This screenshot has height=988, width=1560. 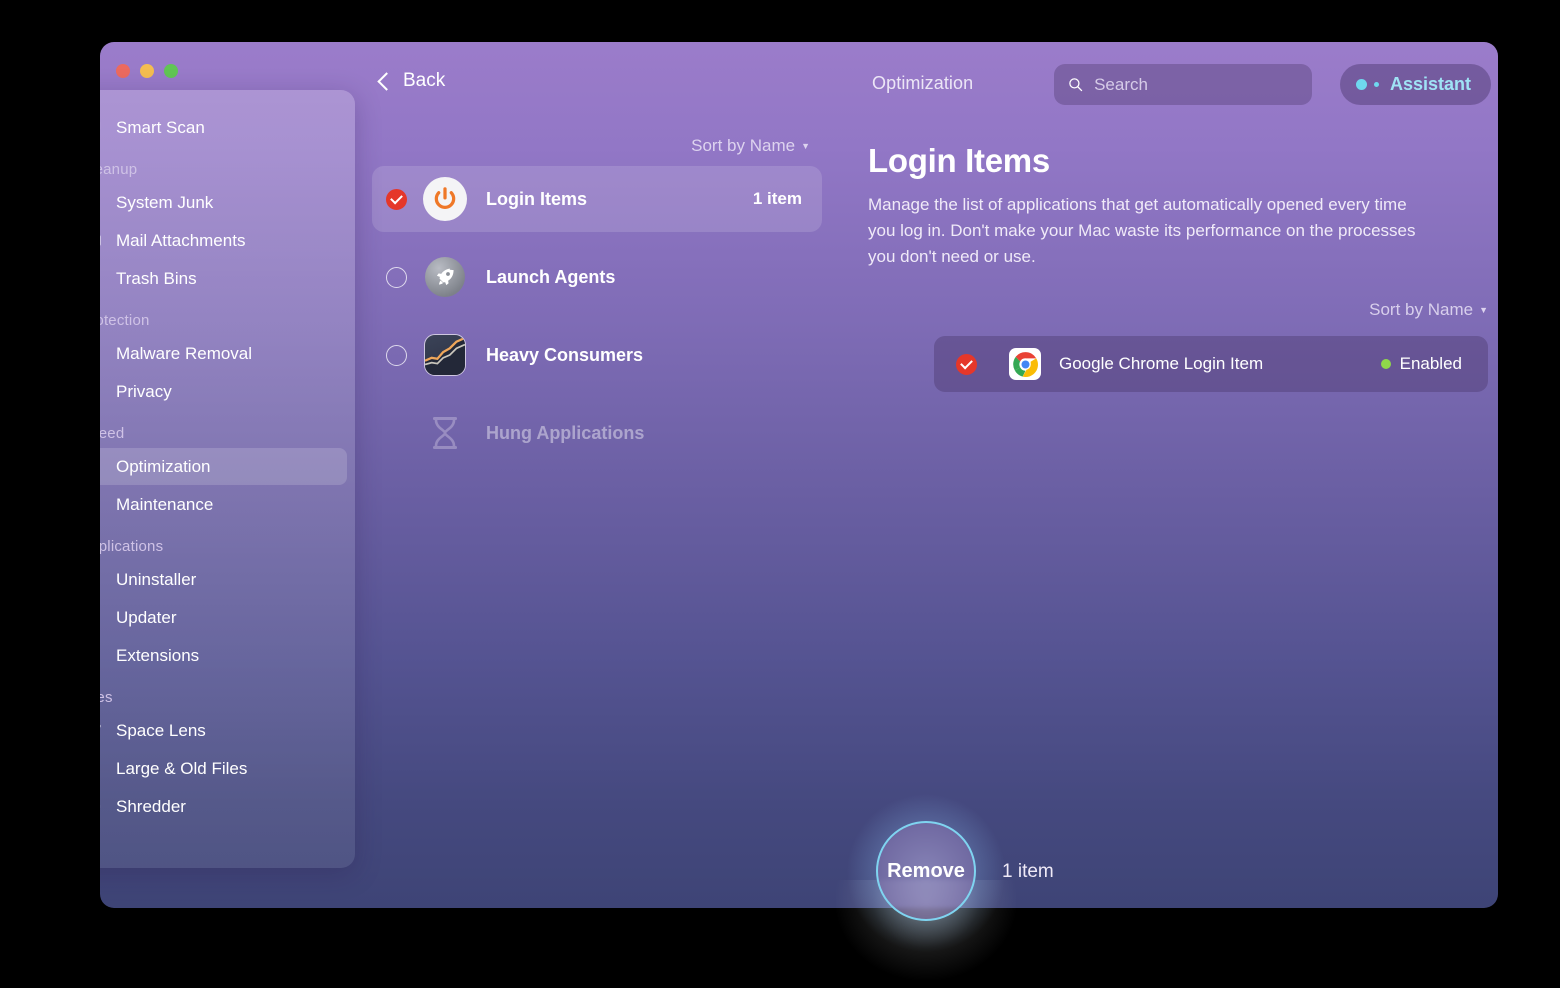 I want to click on broom-icon, so click(x=101, y=203).